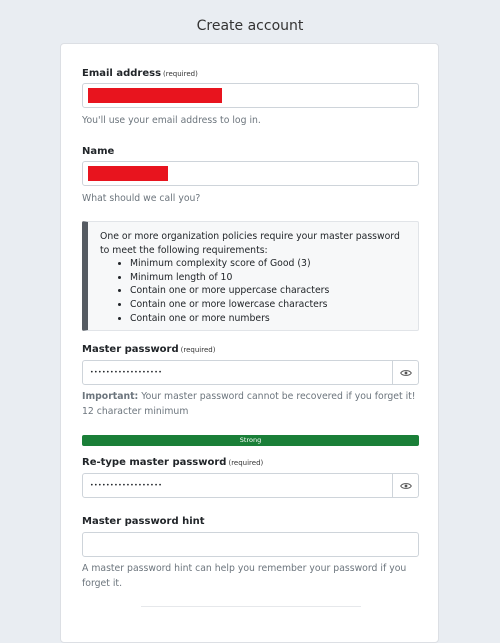 This screenshot has height=643, width=500. What do you see at coordinates (110, 396) in the screenshot?
I see `important-label: Important:` at bounding box center [110, 396].